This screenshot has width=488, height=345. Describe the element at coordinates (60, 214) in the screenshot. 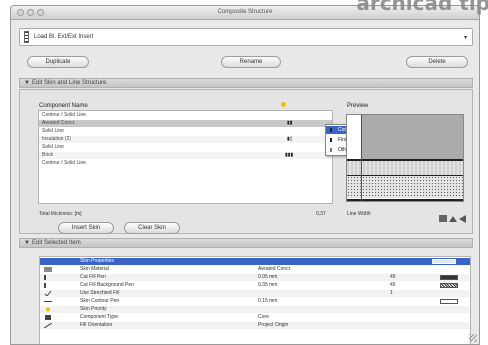

I see `total-thickness-label: Total thickness: [m]` at that location.